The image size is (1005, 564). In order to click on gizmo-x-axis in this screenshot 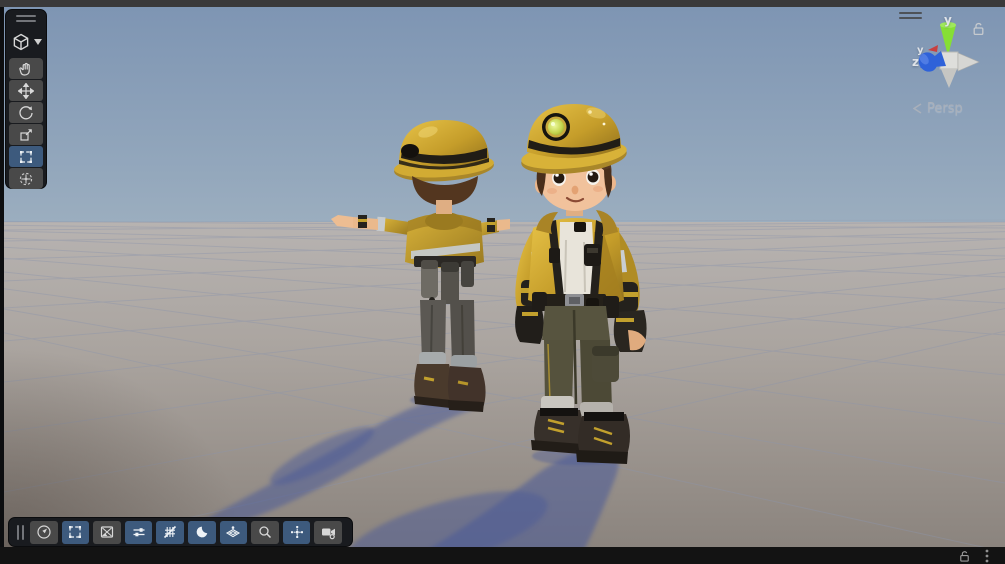, I will do `click(933, 48)`.